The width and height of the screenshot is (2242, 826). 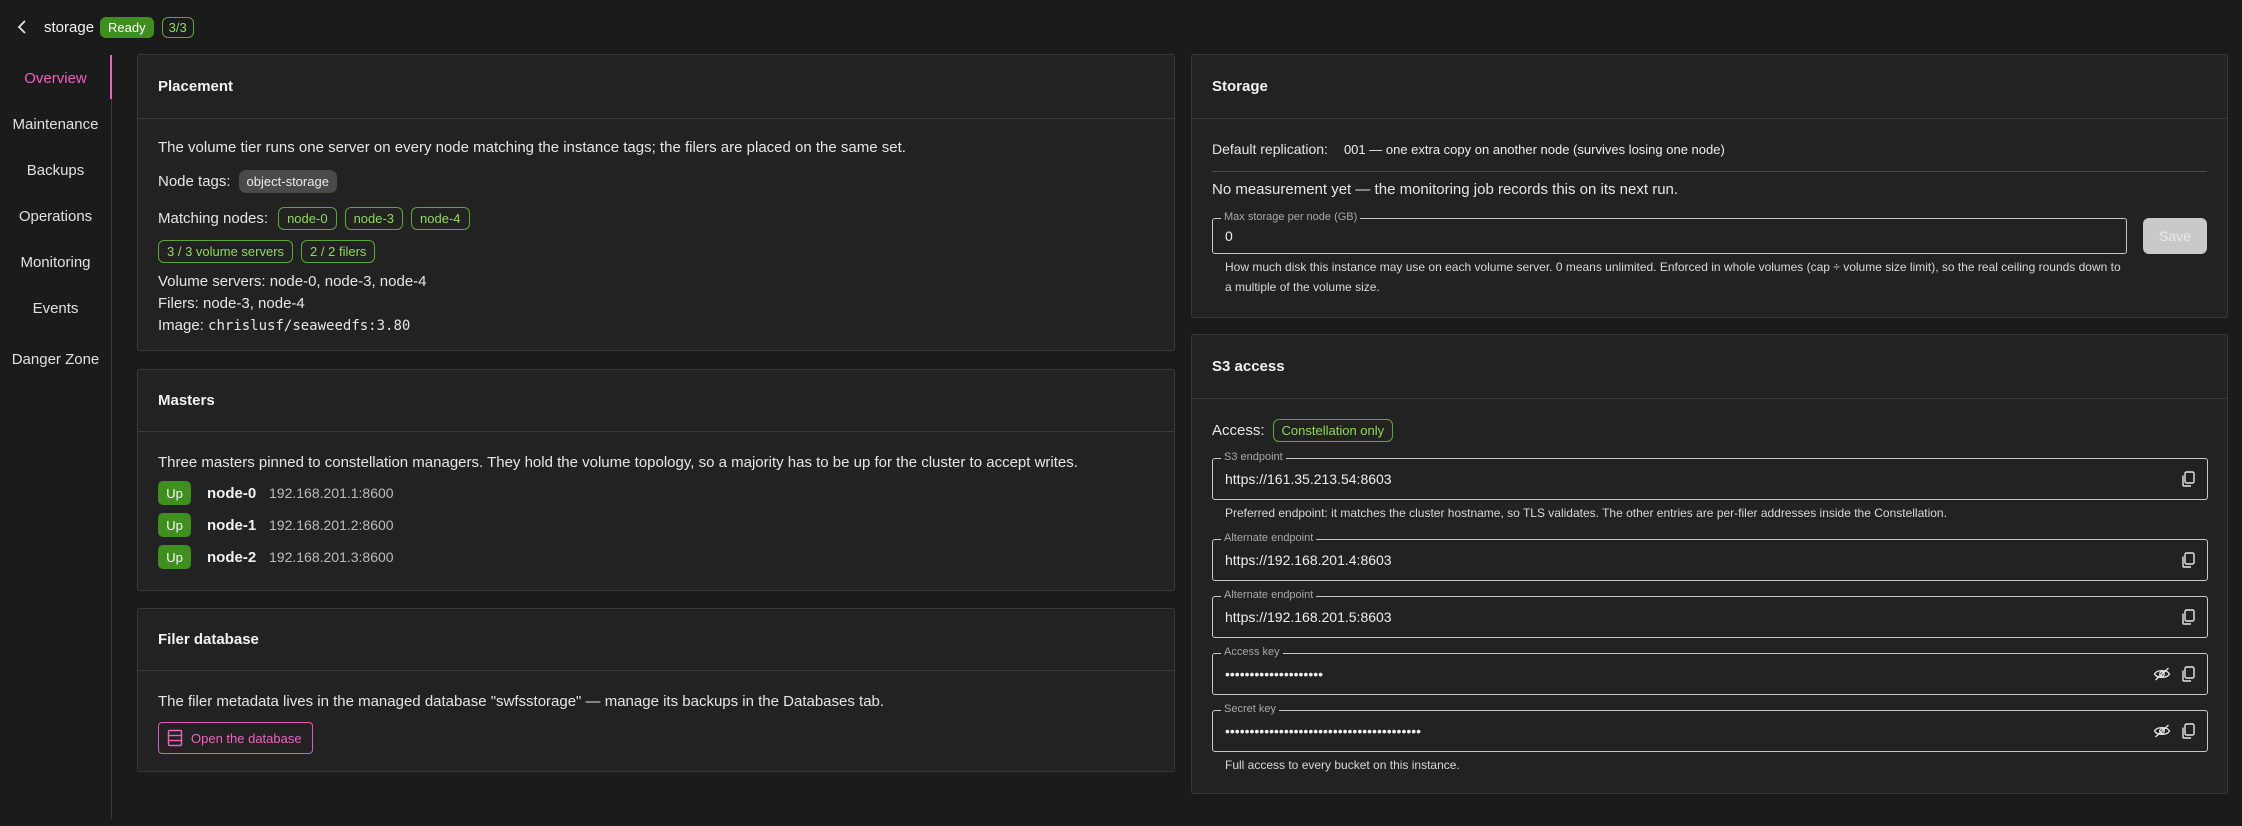 I want to click on sidebar-item-events: Events, so click(x=55, y=308).